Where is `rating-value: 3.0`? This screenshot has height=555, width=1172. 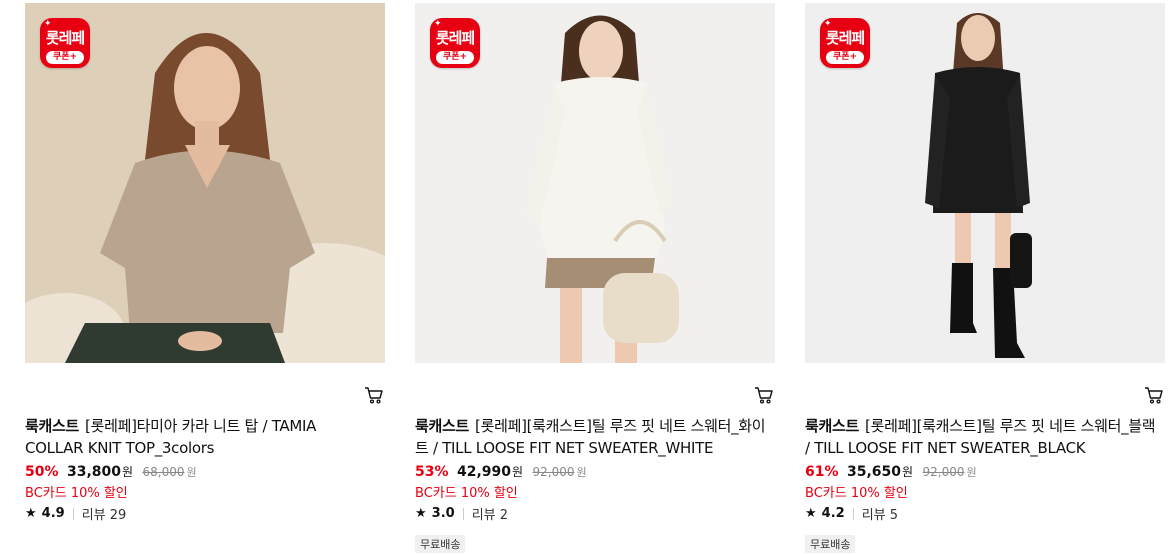 rating-value: 3.0 is located at coordinates (443, 513).